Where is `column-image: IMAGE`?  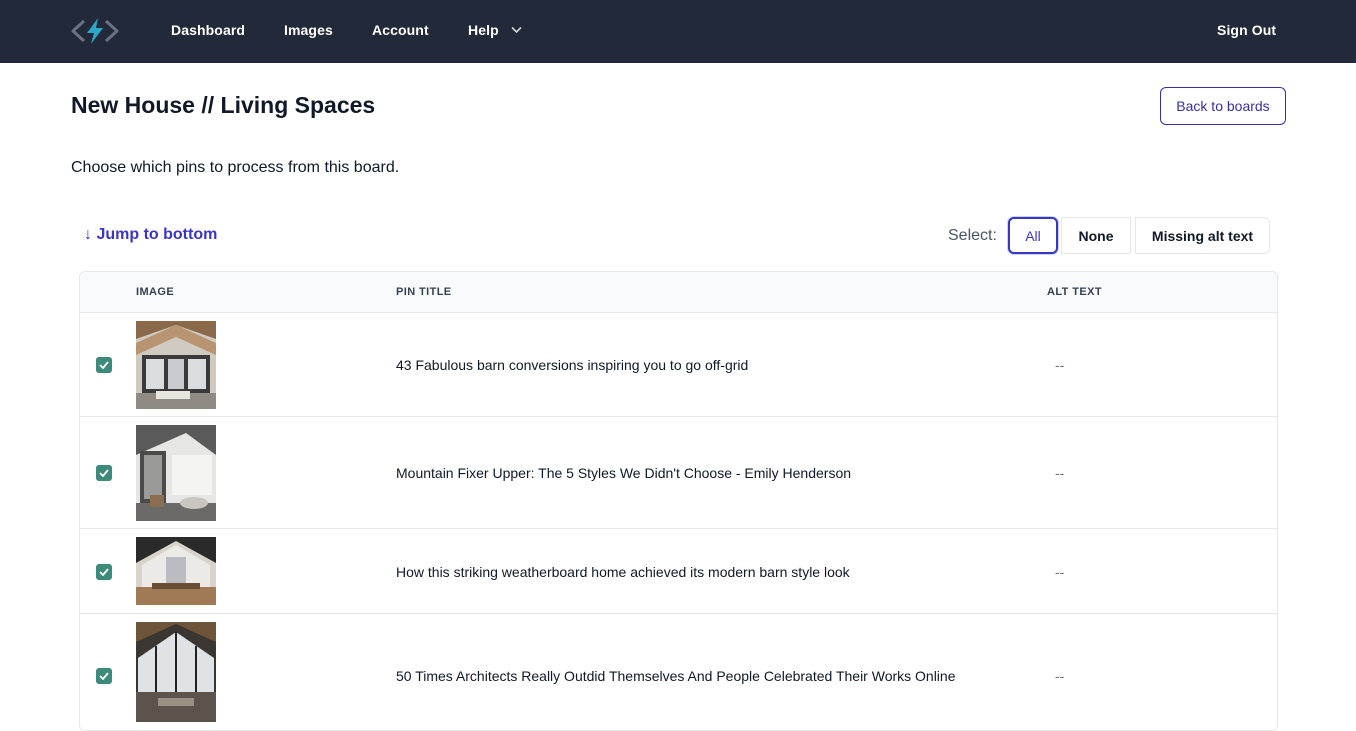
column-image: IMAGE is located at coordinates (155, 292).